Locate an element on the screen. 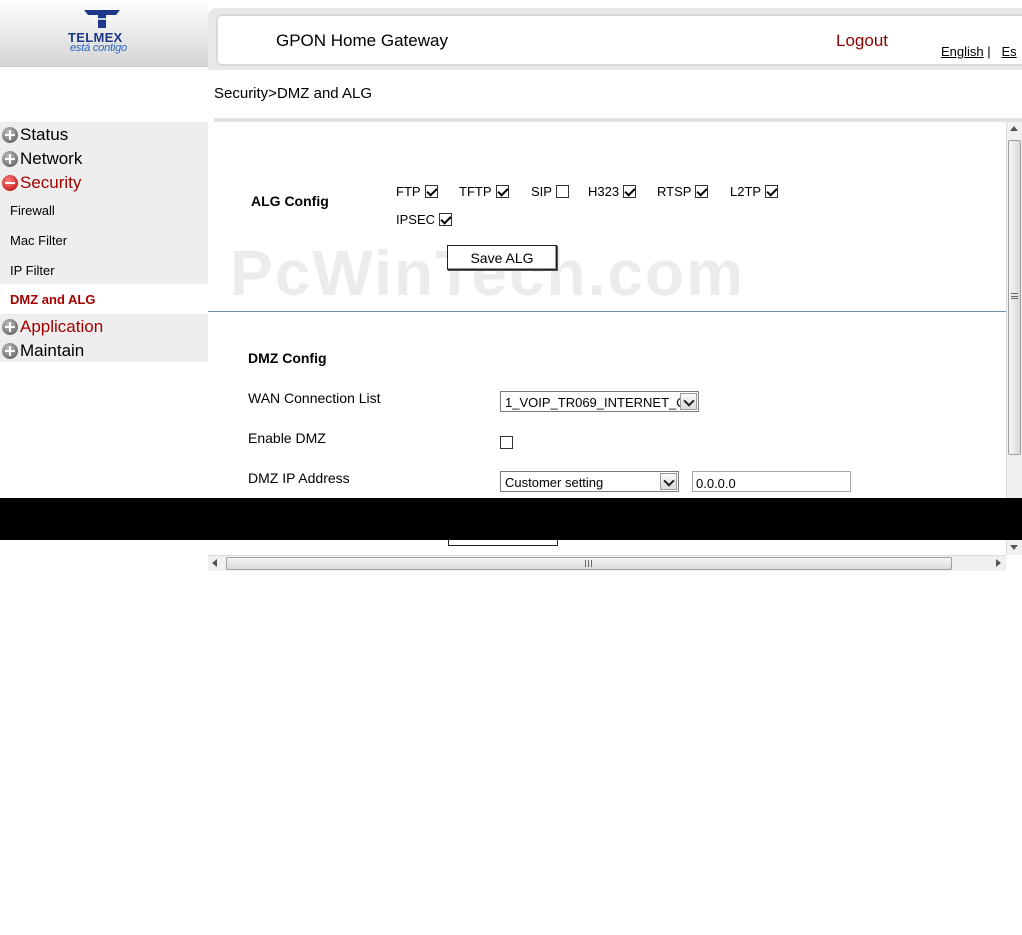  sidebar-item-network: Network is located at coordinates (42, 159).